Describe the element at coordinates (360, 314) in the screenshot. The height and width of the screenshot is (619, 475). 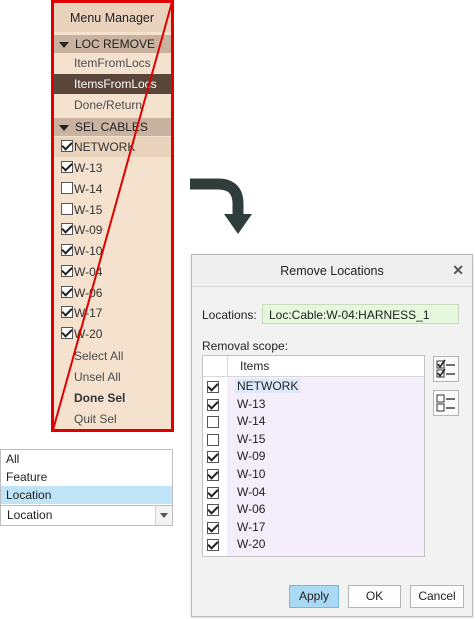
I see `locations-field: Loc:Cable:W-04:HARNESS_1` at that location.